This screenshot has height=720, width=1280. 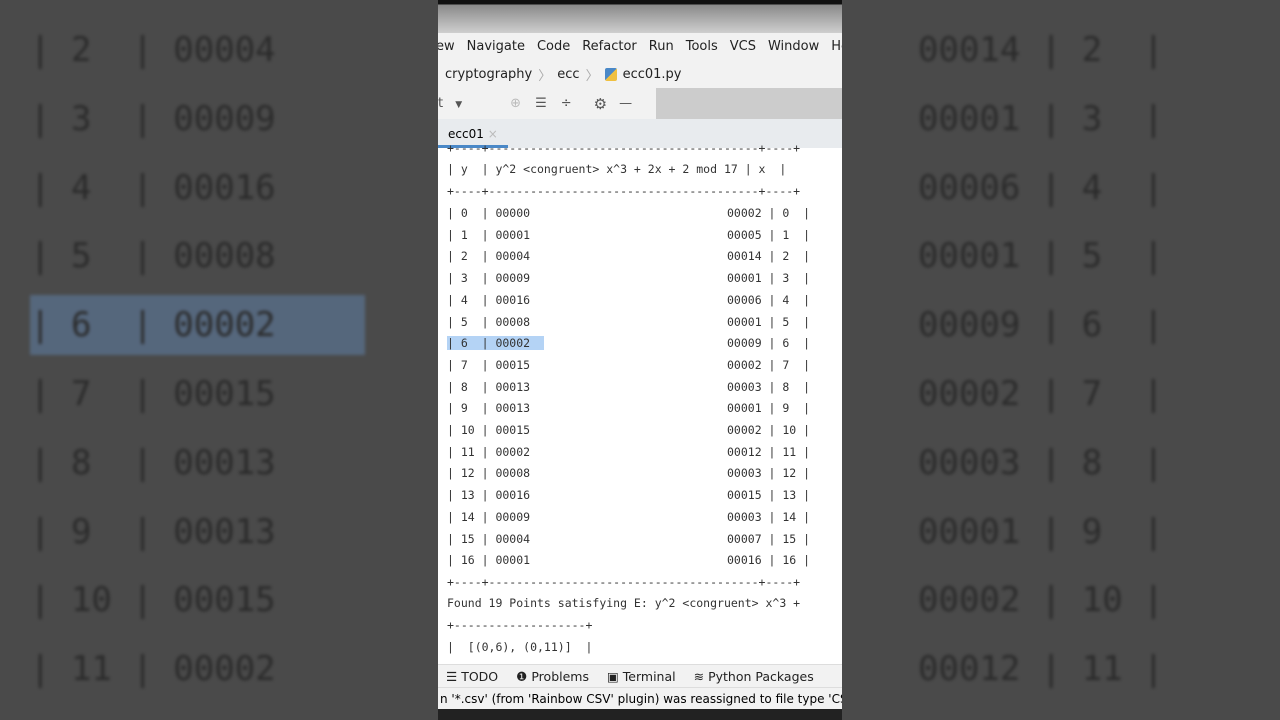 I want to click on blurred-row: | 5 | 00008, so click(x=153, y=256).